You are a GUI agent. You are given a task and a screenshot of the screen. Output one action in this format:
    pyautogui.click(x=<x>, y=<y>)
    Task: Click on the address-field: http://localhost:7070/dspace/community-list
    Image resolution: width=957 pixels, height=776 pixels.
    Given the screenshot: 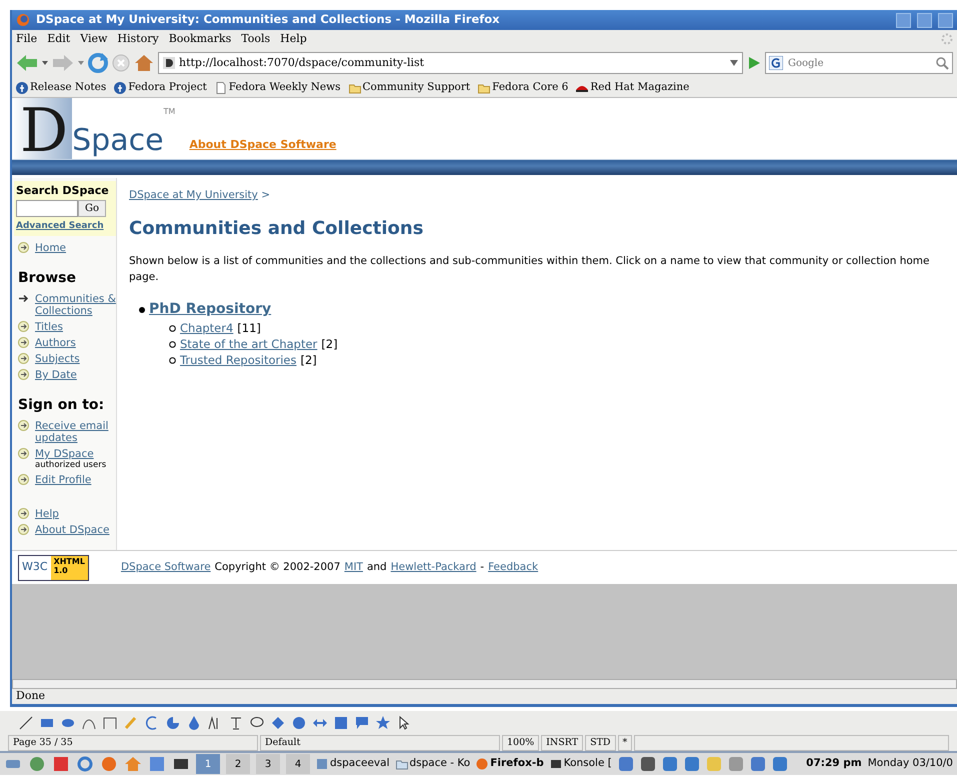 What is the action you would take?
    pyautogui.click(x=450, y=63)
    